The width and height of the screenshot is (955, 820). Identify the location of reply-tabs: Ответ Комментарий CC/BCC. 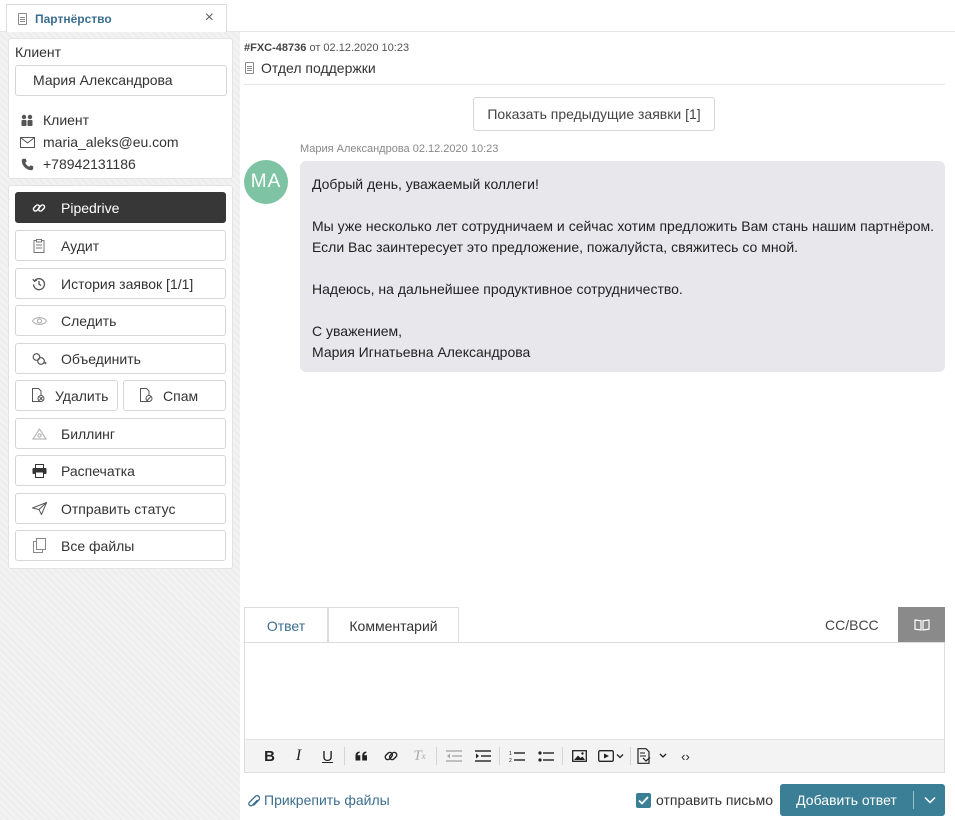
(594, 625).